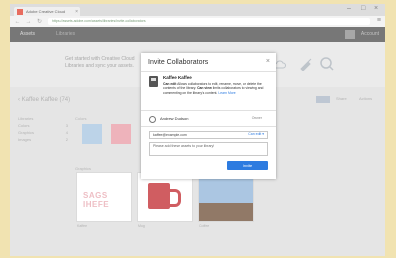 The height and width of the screenshot is (258, 396). Describe the element at coordinates (226, 93) in the screenshot. I see `learn-more-link: Learn More` at that location.